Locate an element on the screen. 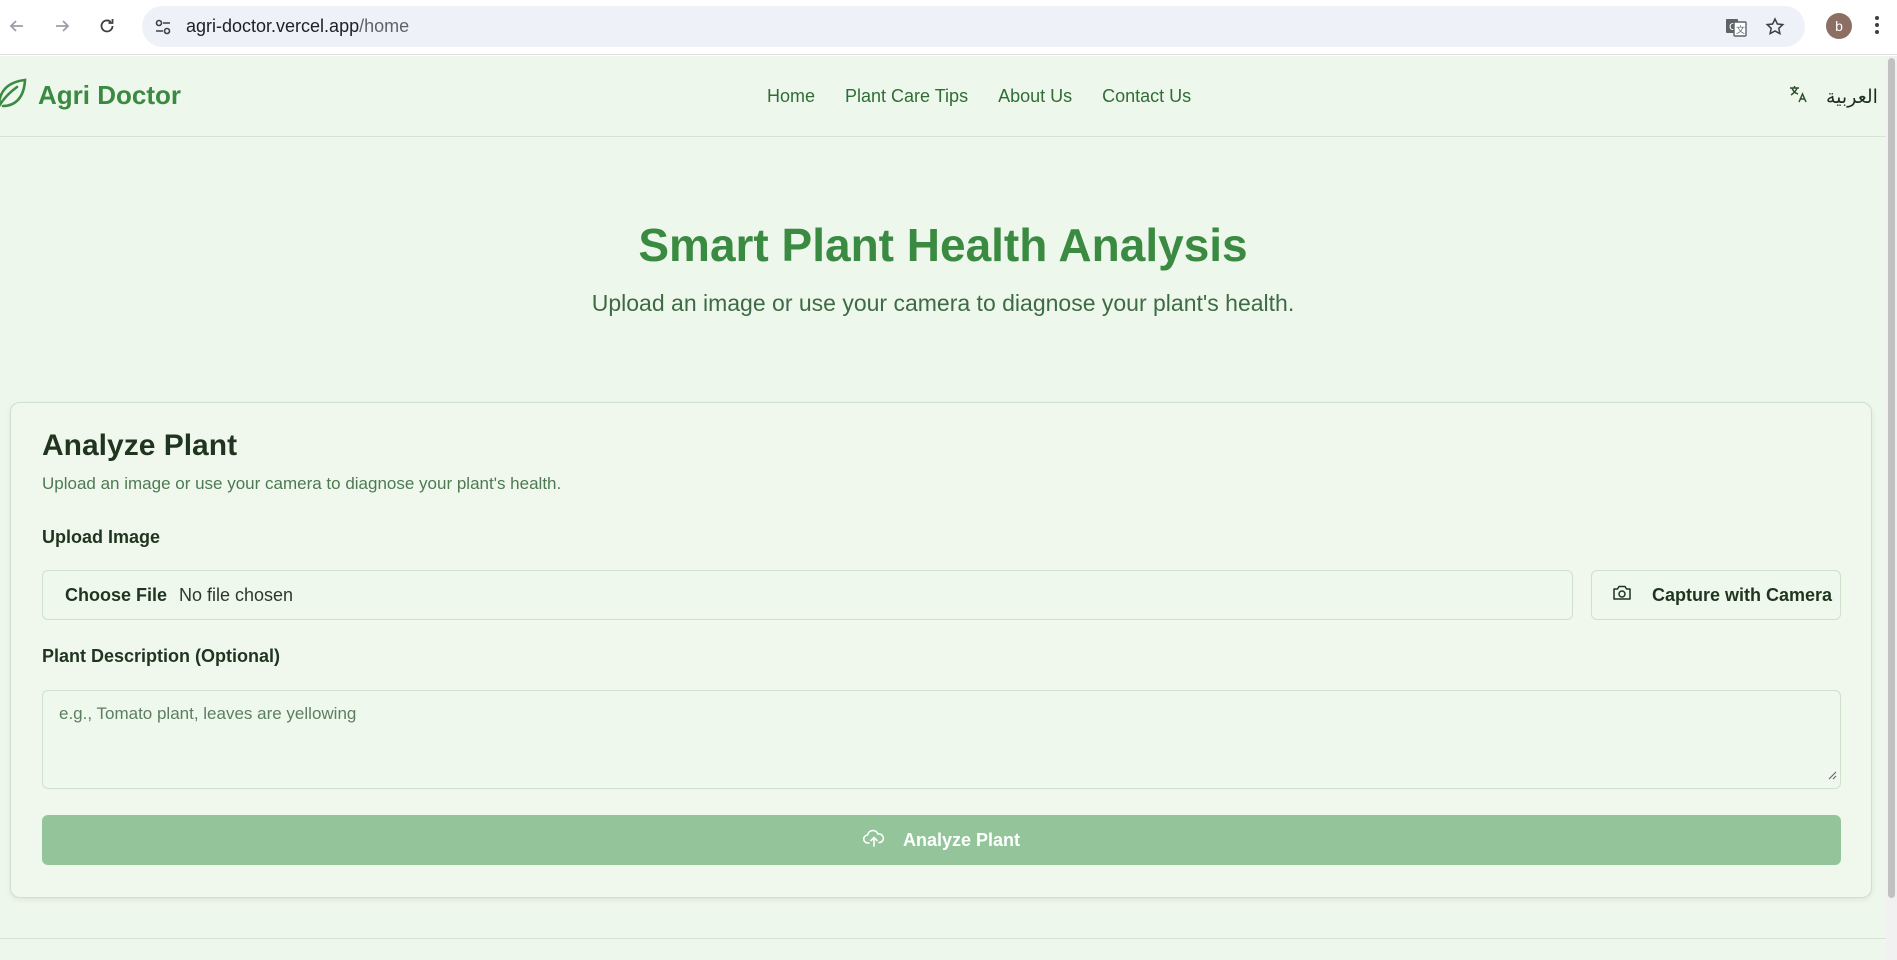 Image resolution: width=1897 pixels, height=960 pixels. capture-camera-button: Capture with Camera is located at coordinates (1716, 595).